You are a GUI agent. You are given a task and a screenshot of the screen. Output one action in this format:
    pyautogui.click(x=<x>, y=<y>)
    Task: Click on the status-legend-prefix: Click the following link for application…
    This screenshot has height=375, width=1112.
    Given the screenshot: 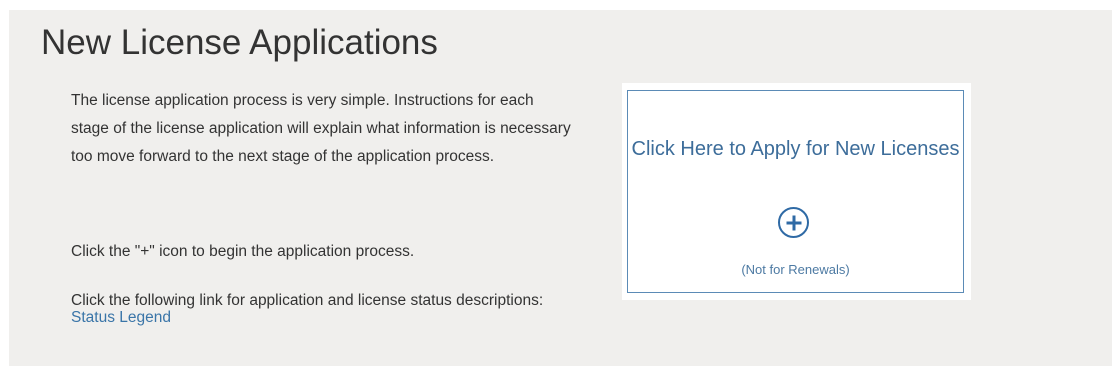 What is the action you would take?
    pyautogui.click(x=307, y=300)
    